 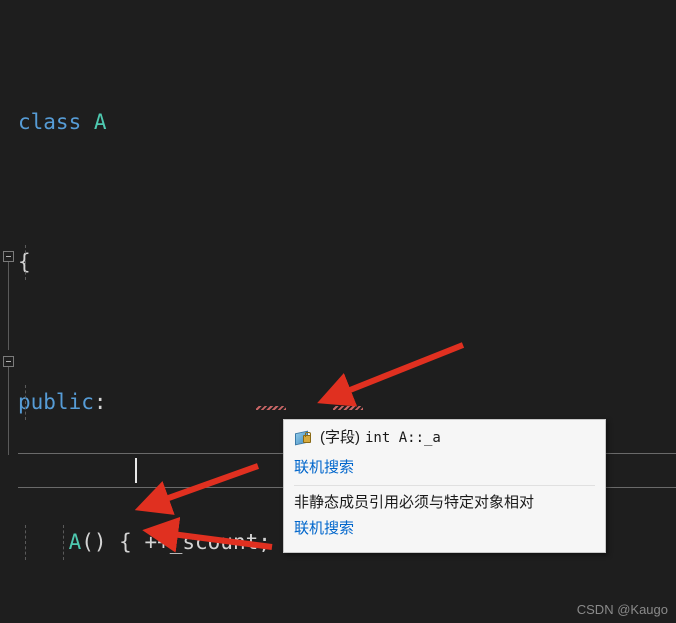 I want to click on arrow-to-int-b, so click(x=207, y=534).